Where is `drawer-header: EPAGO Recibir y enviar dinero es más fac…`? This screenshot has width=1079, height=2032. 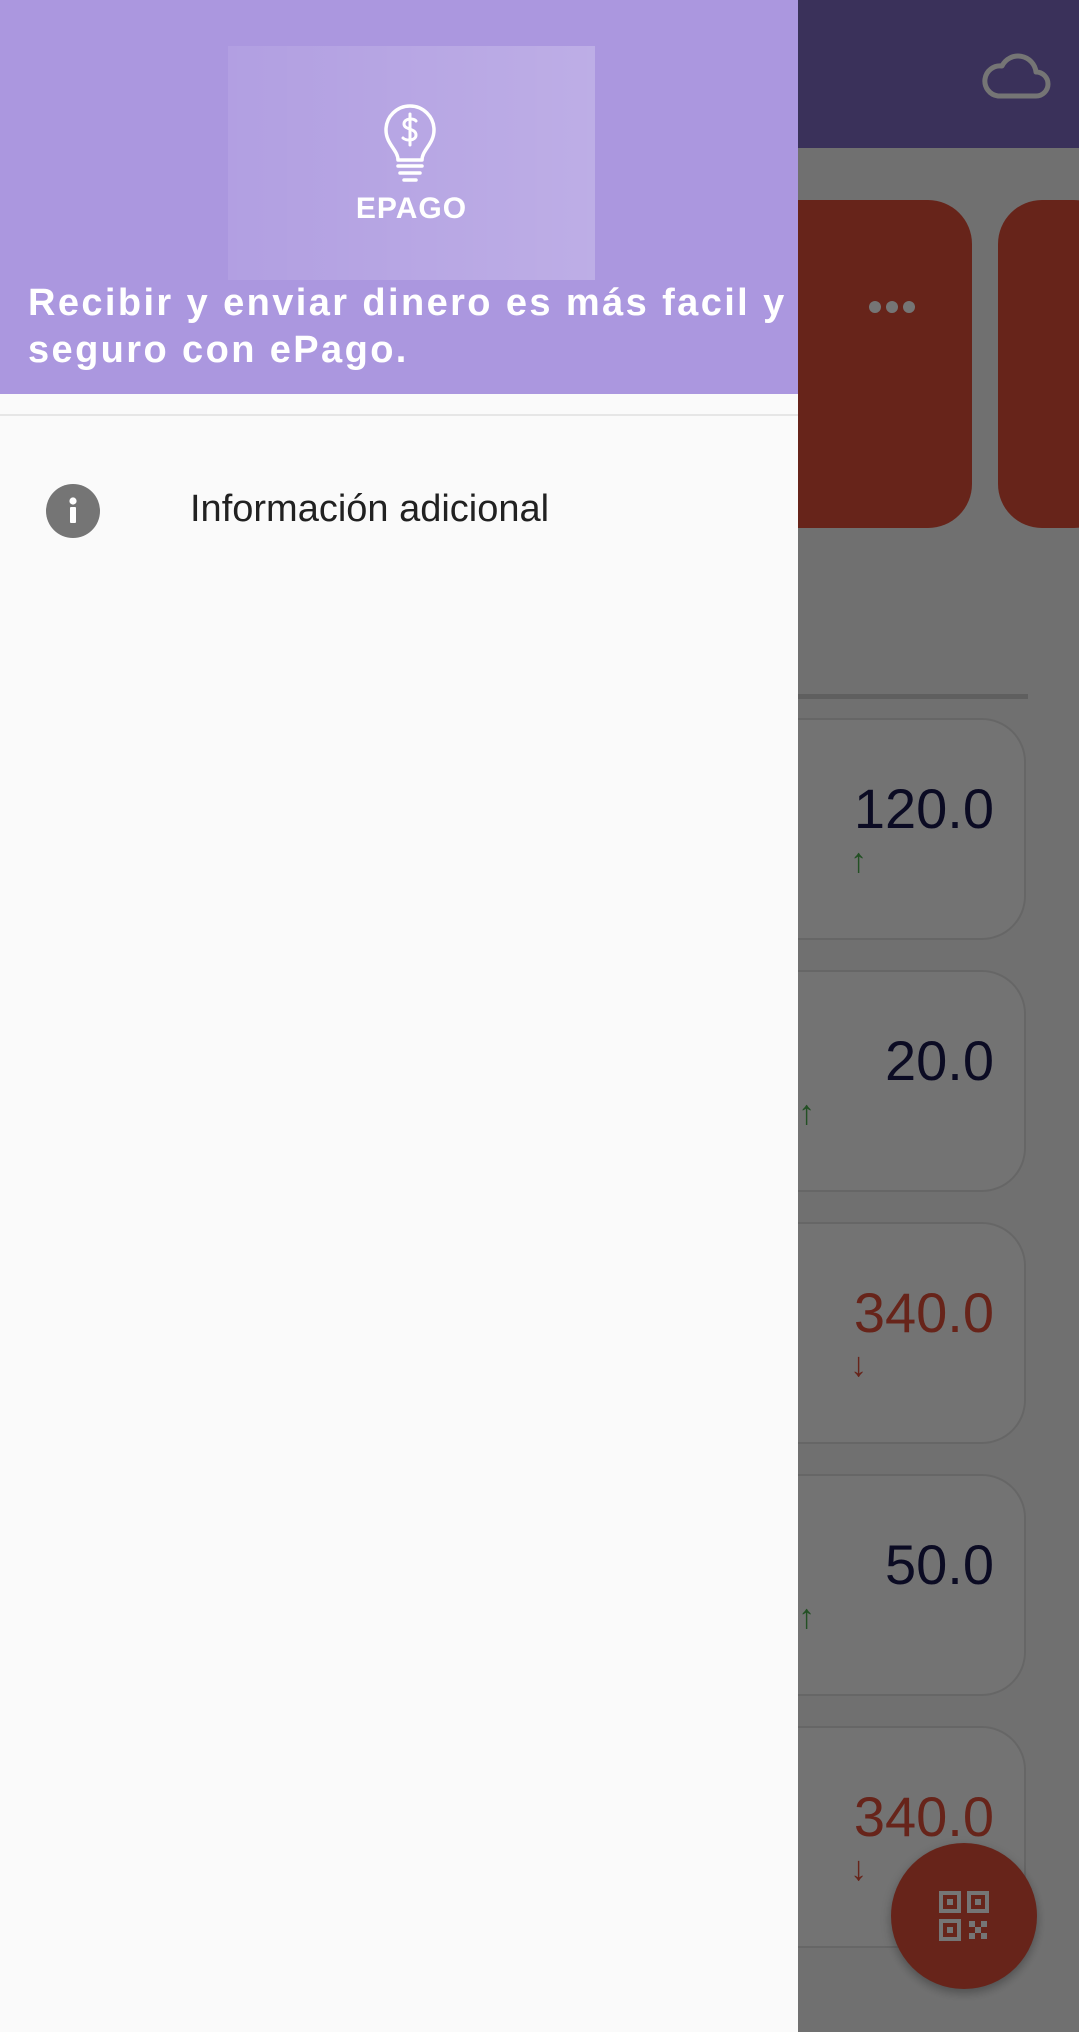 drawer-header: EPAGO Recibir y enviar dinero es más fac… is located at coordinates (399, 197).